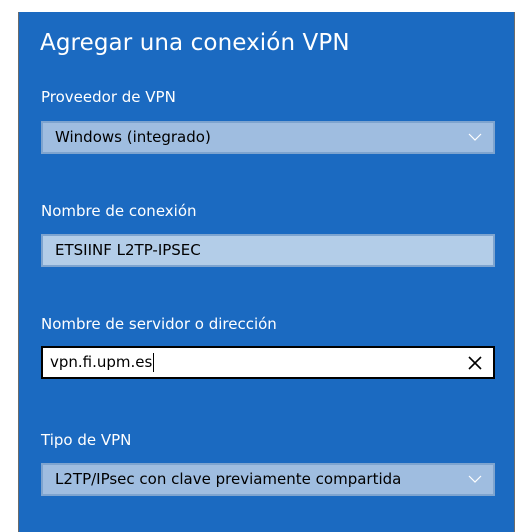 This screenshot has width=528, height=532. I want to click on connection-name-label: Nombre de conexión, so click(119, 211).